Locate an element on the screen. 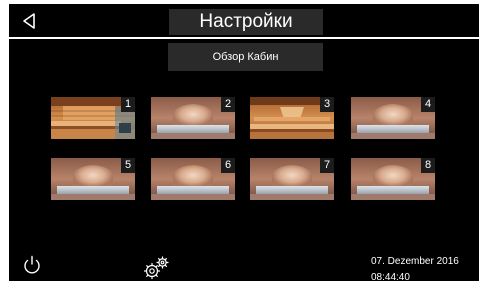  back-triangle-icon is located at coordinates (29, 21).